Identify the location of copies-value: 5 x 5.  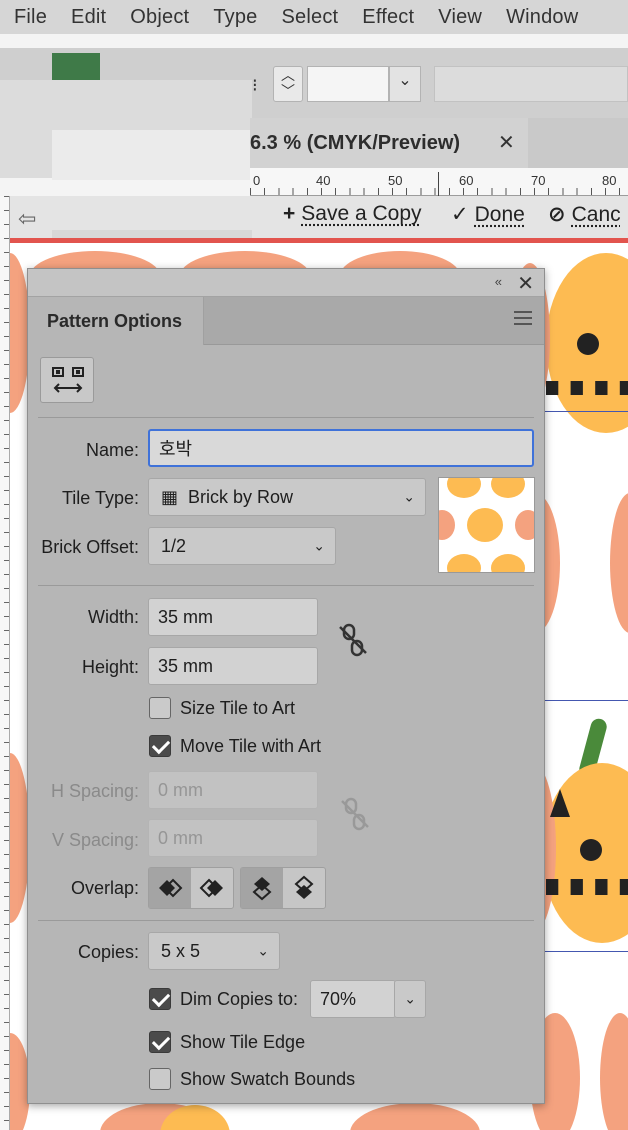
(181, 950).